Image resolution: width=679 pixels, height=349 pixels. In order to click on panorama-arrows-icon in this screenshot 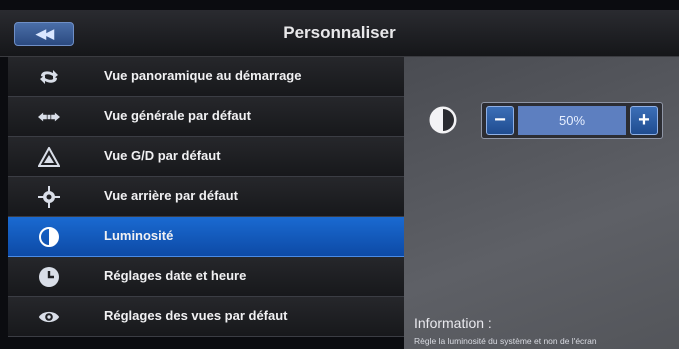, I will do `click(49, 77)`.